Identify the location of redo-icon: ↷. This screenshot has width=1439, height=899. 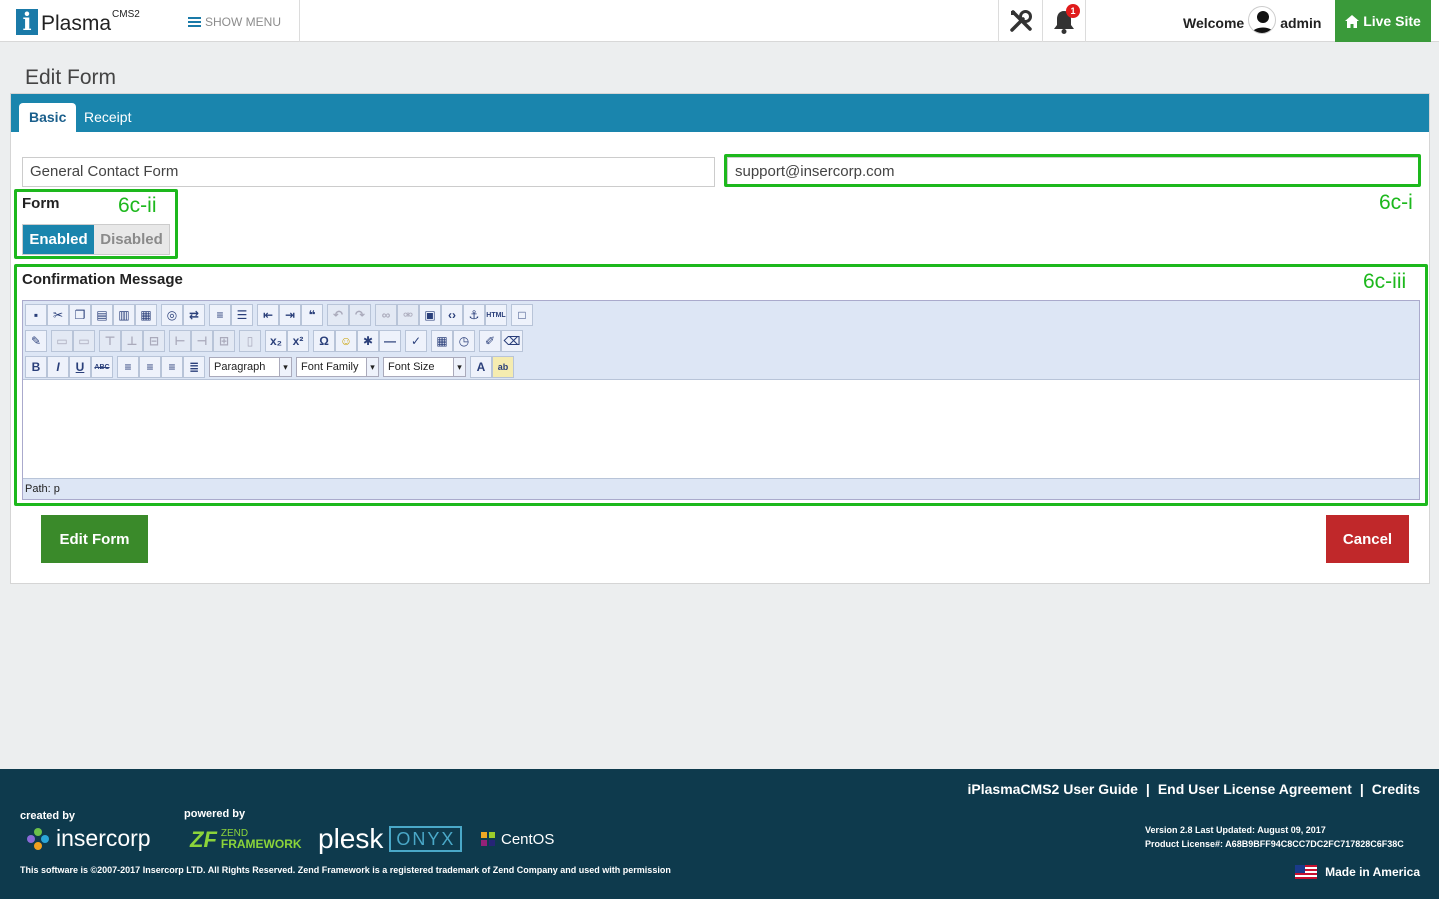
(360, 315).